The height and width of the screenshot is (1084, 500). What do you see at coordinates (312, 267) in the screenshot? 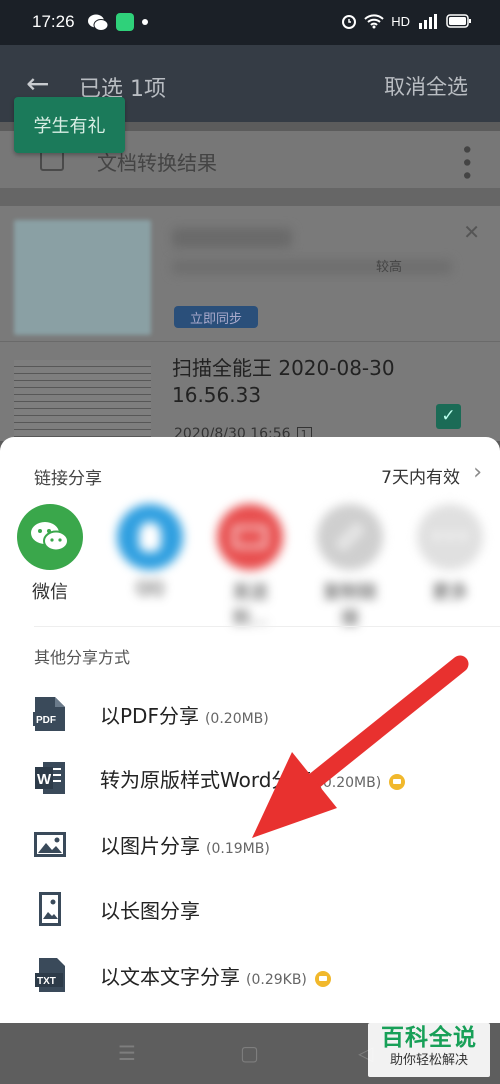
I see `ad-subtitle-blurred` at bounding box center [312, 267].